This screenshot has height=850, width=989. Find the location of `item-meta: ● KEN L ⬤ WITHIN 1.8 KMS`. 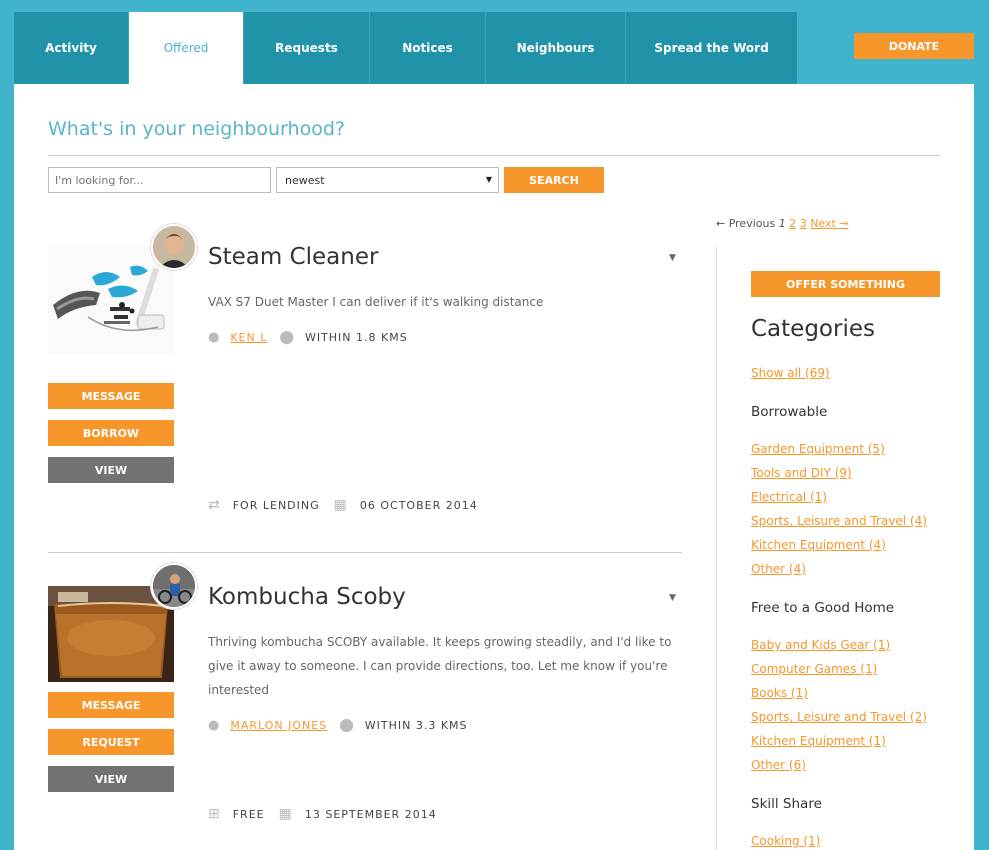

item-meta: ● KEN L ⬤ WITHIN 1.8 KMS is located at coordinates (308, 337).